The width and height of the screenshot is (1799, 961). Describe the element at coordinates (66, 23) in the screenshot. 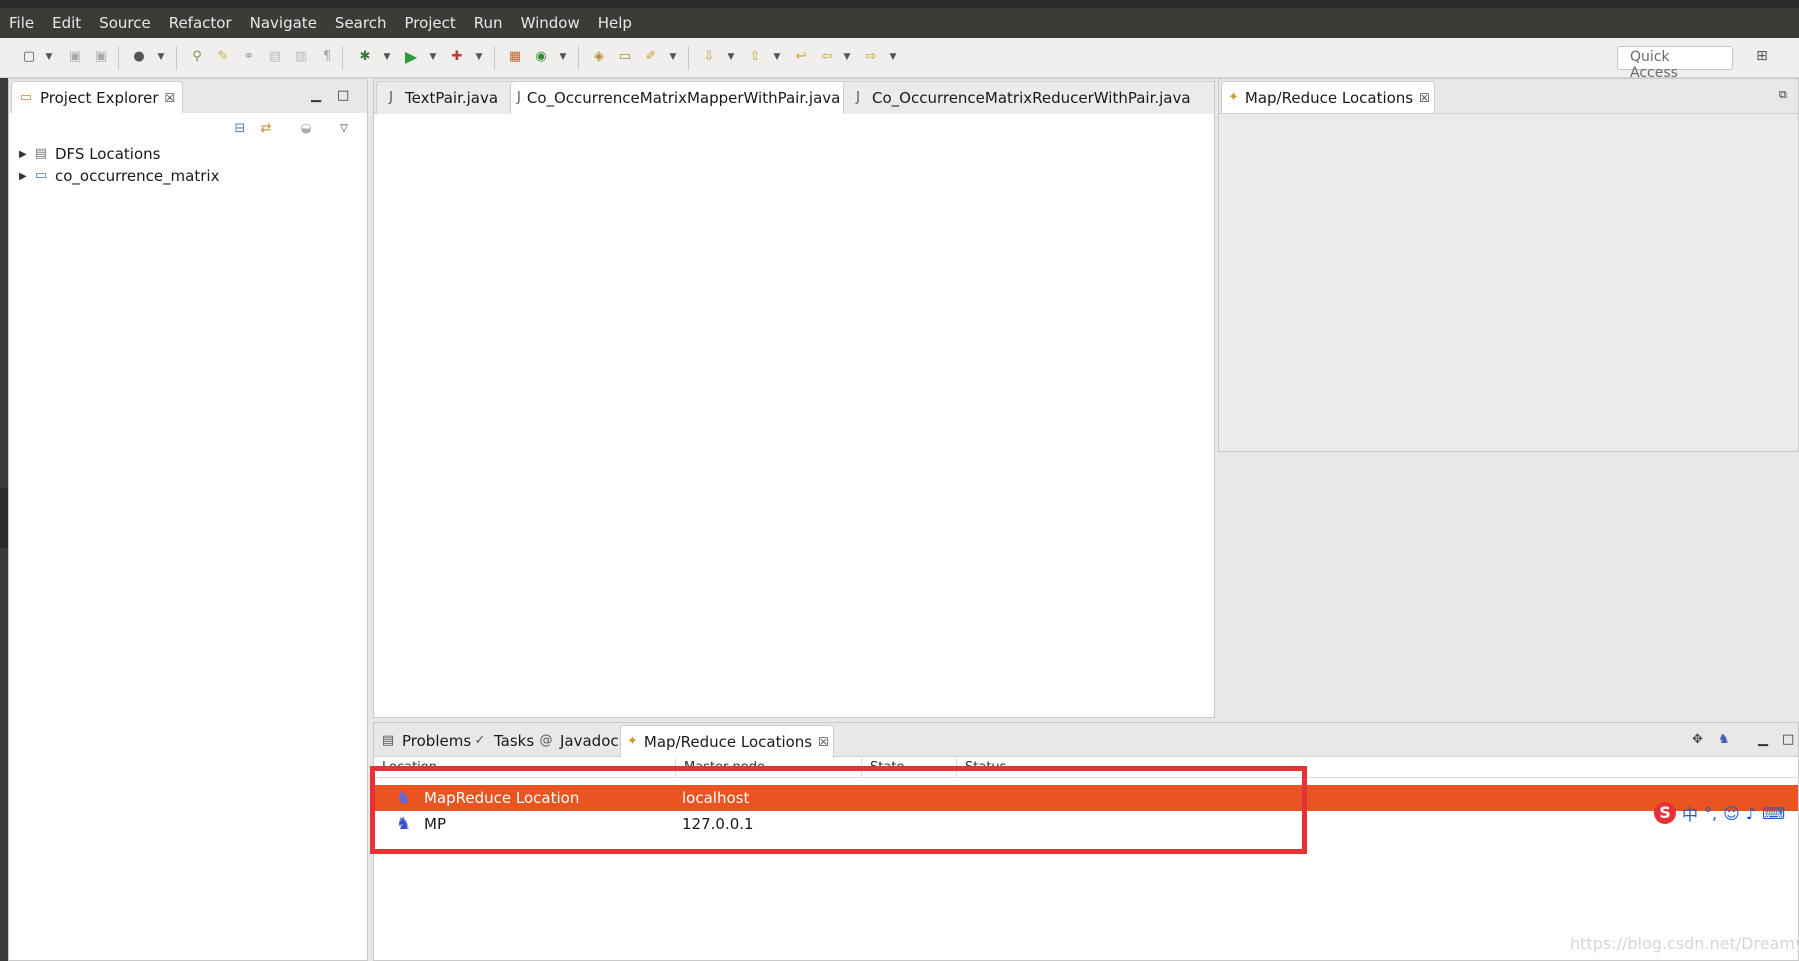

I see `menu-edit: Edit` at that location.